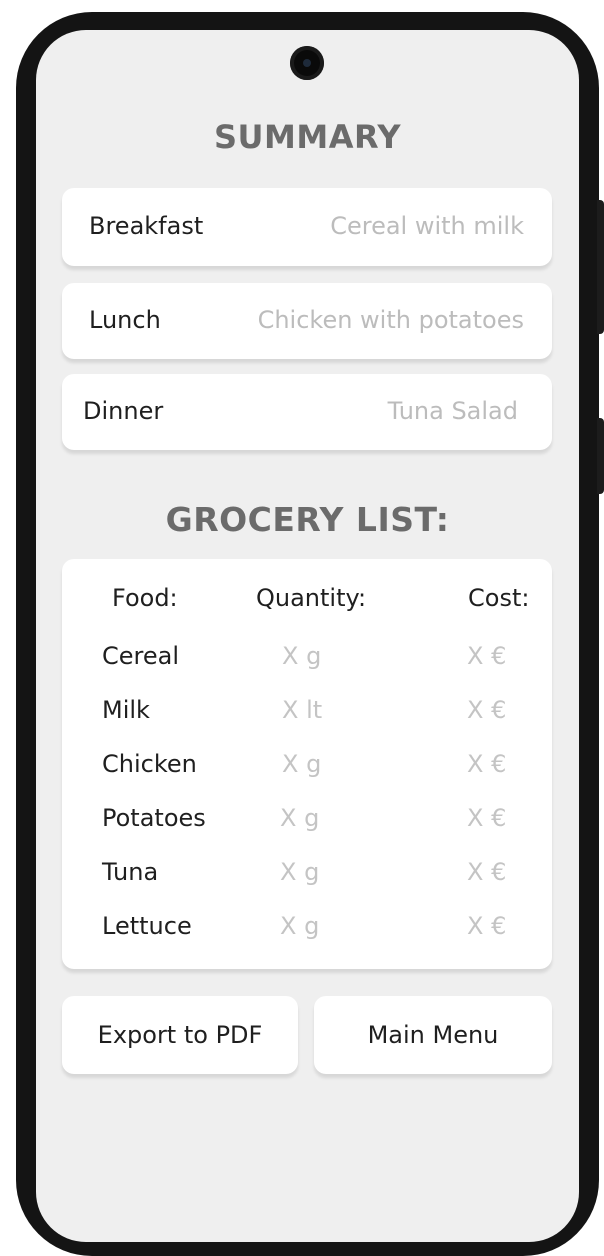 The width and height of the screenshot is (604, 1256). Describe the element at coordinates (130, 872) in the screenshot. I see `food-name: Tuna` at that location.